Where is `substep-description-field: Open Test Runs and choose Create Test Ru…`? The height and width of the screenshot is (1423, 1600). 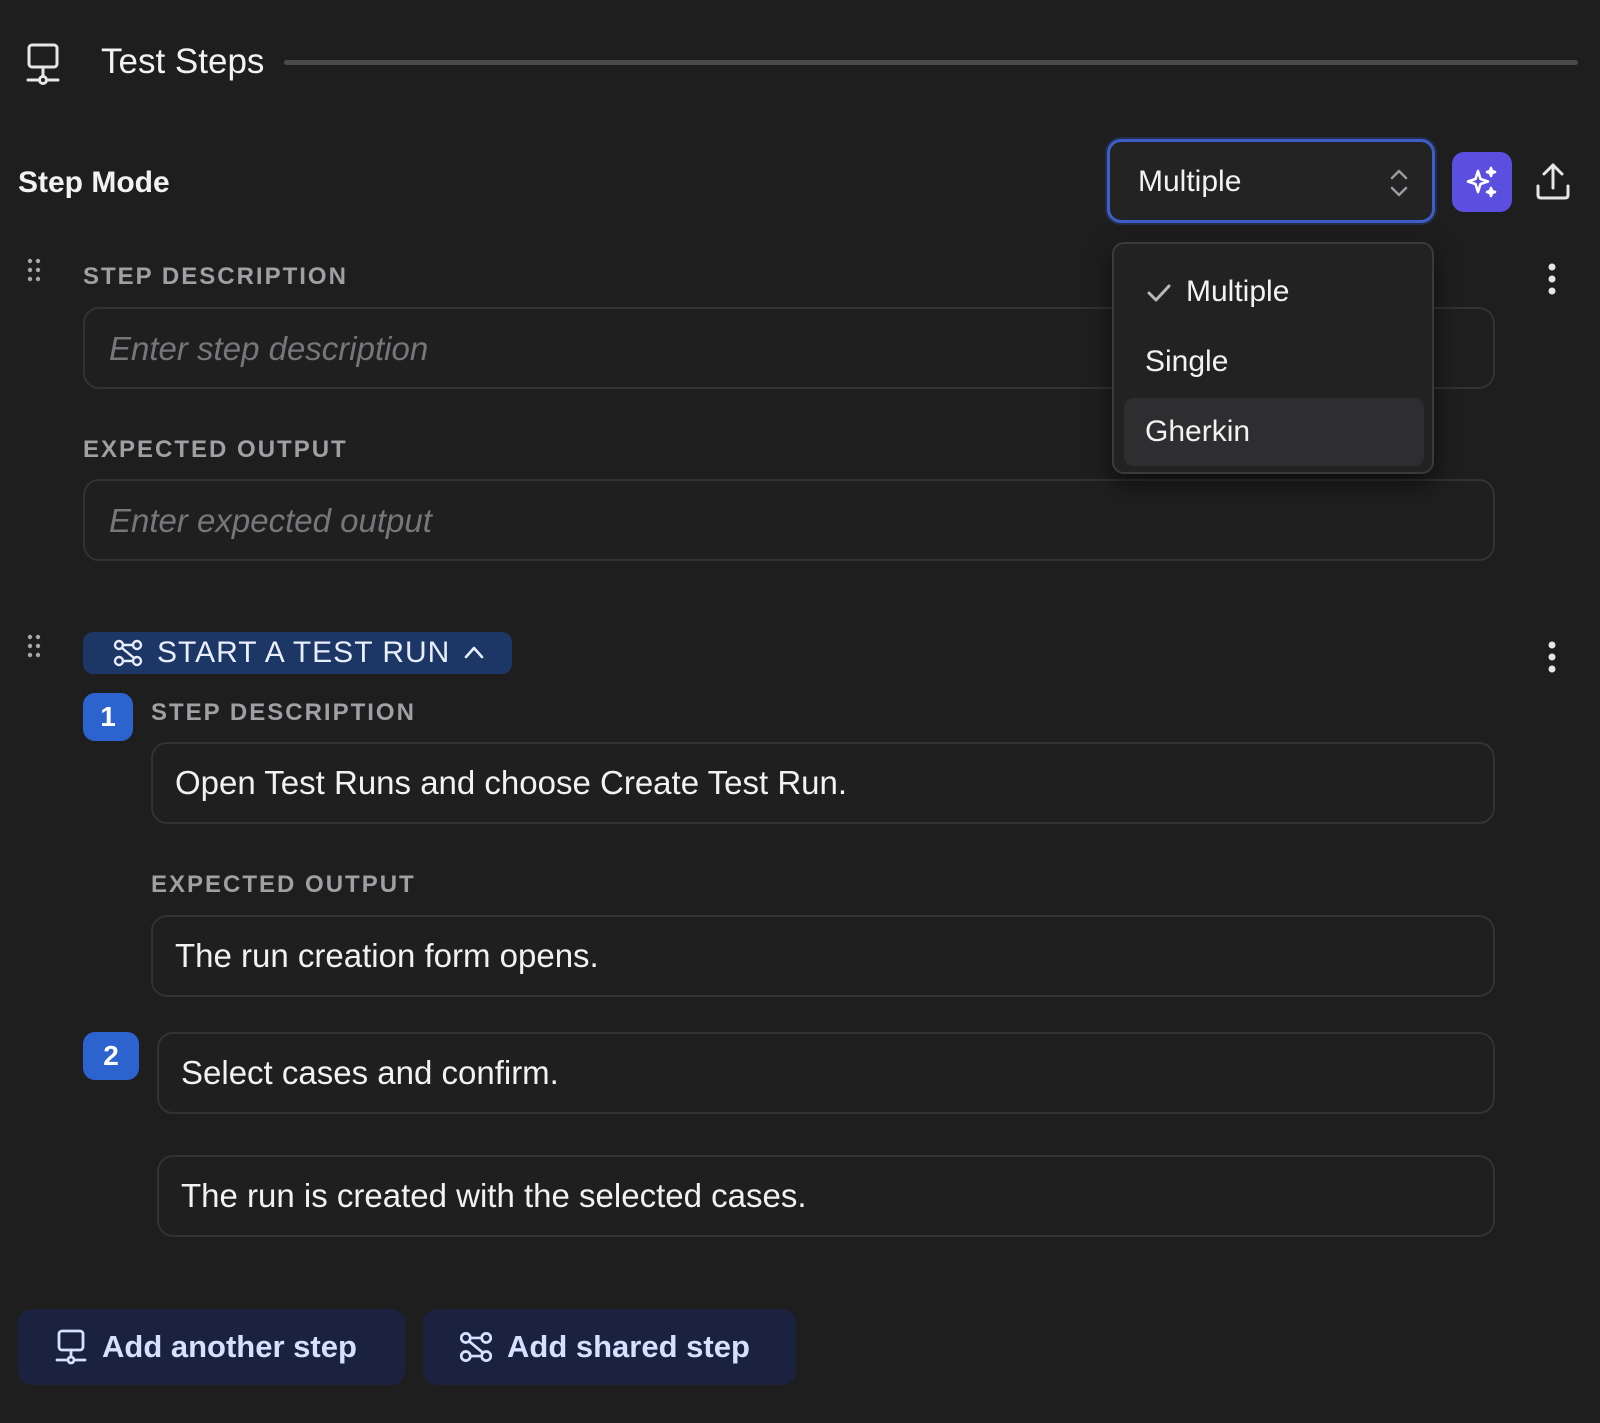
substep-description-field: Open Test Runs and choose Create Test Ru… is located at coordinates (823, 783).